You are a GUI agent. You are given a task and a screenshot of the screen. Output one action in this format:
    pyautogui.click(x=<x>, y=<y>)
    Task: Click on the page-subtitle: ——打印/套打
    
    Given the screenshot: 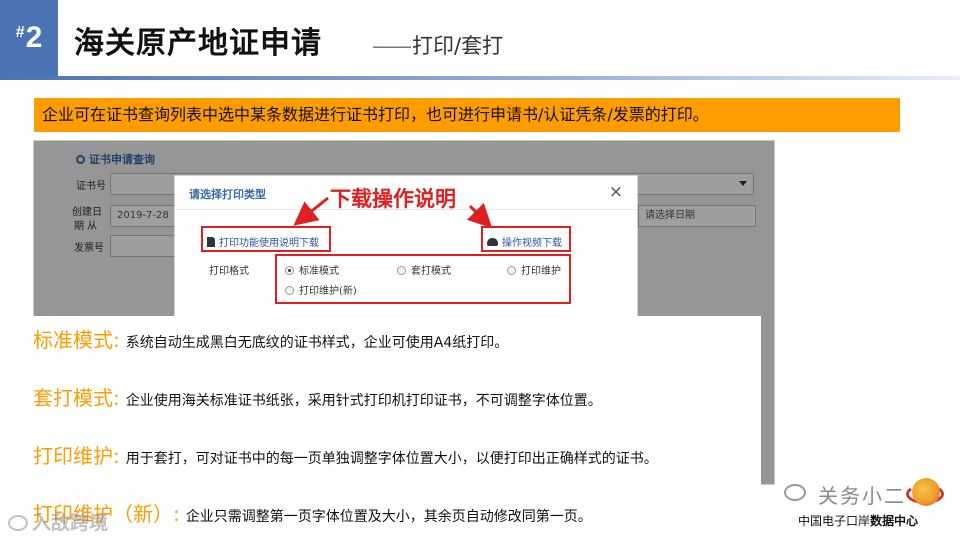 What is the action you would take?
    pyautogui.click(x=437, y=45)
    